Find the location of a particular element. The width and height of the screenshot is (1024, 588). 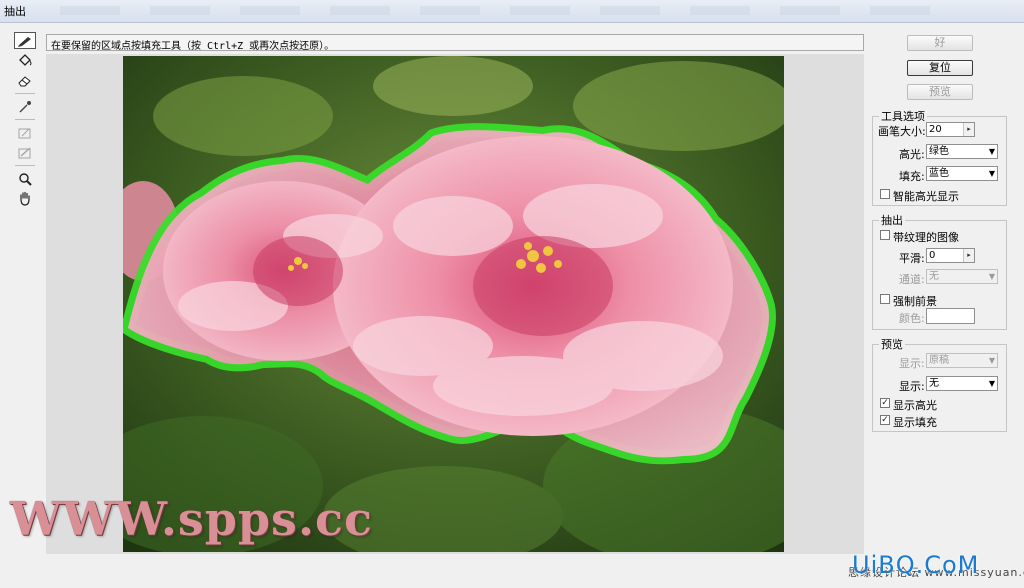

smooth-value: 0 is located at coordinates (932, 255).